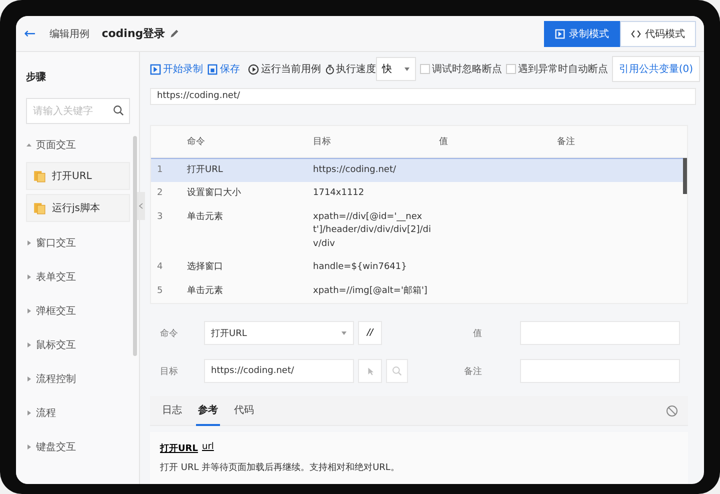 The image size is (720, 494). What do you see at coordinates (205, 267) in the screenshot?
I see `table-cell-text: 选择窗口` at bounding box center [205, 267].